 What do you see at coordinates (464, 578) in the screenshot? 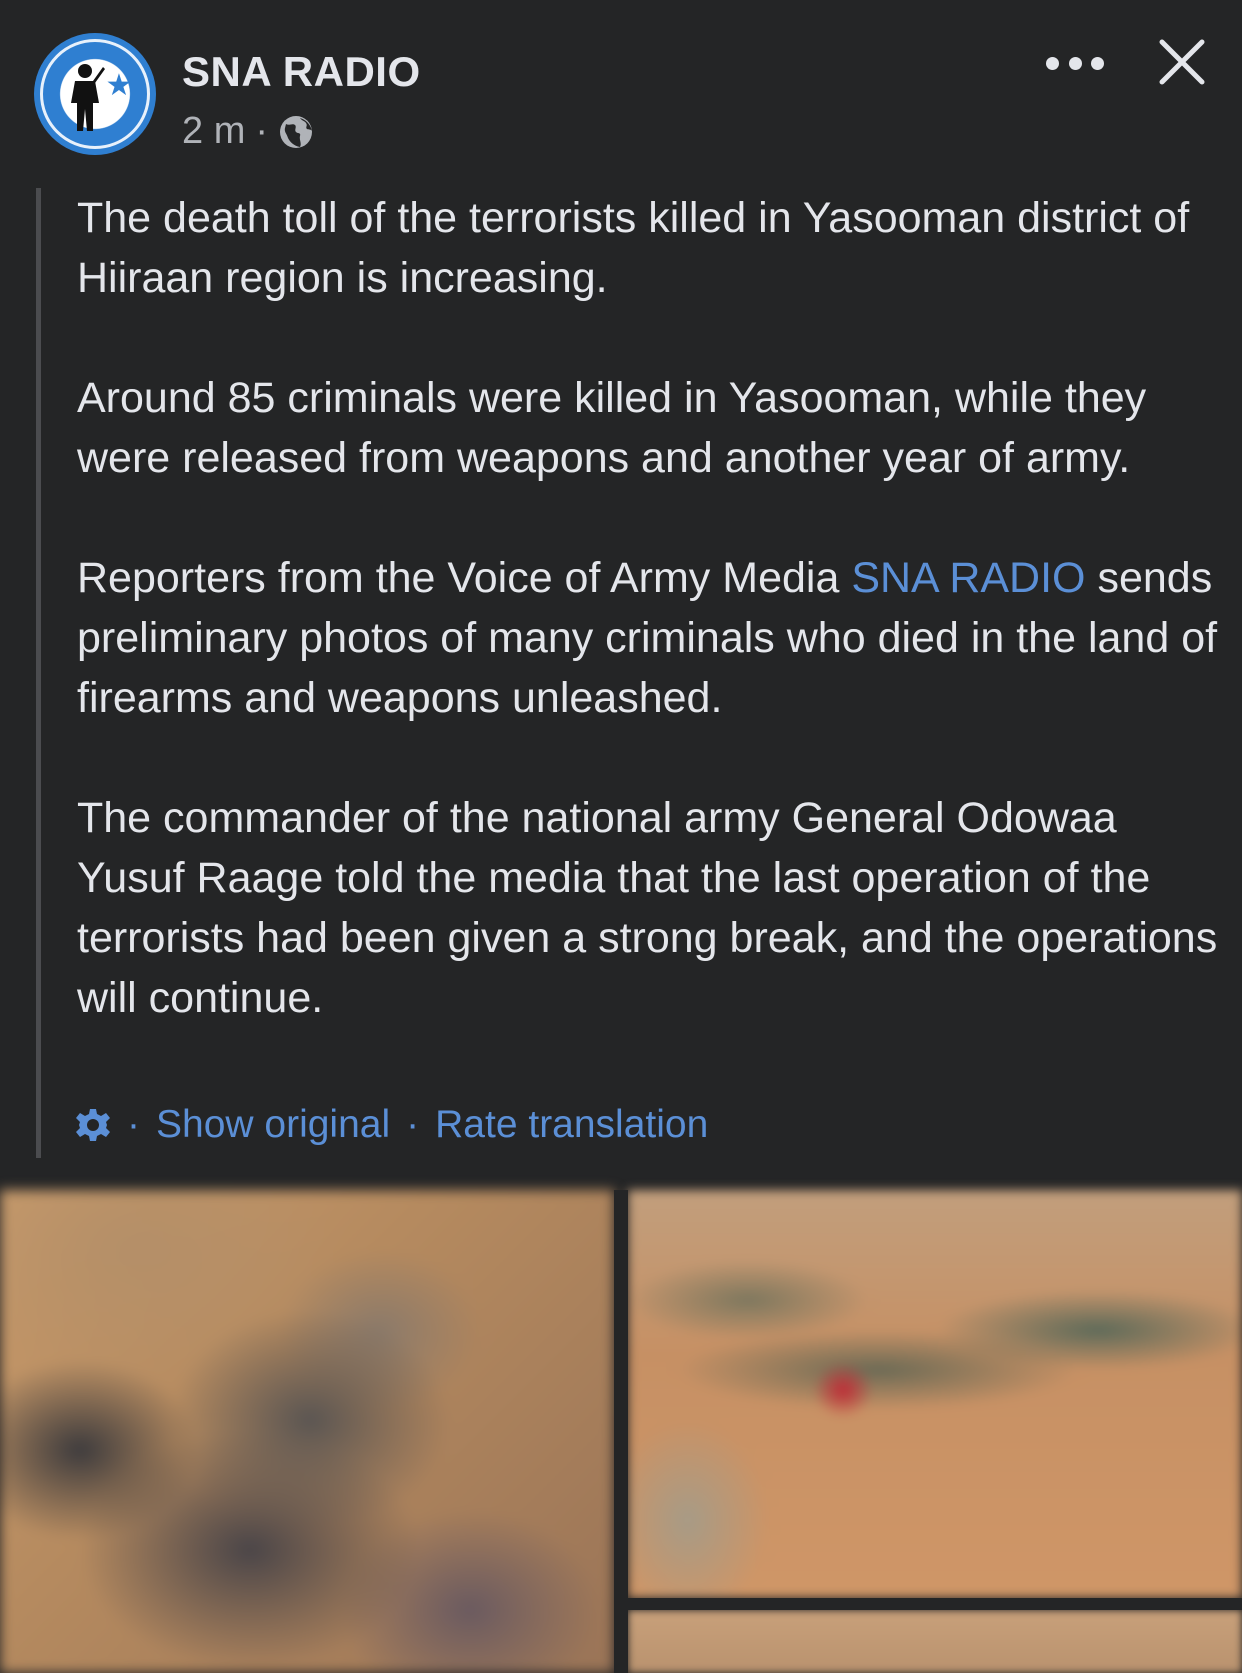
I see `paragraph-3-start: Reporters from the Voice of Army Media` at bounding box center [464, 578].